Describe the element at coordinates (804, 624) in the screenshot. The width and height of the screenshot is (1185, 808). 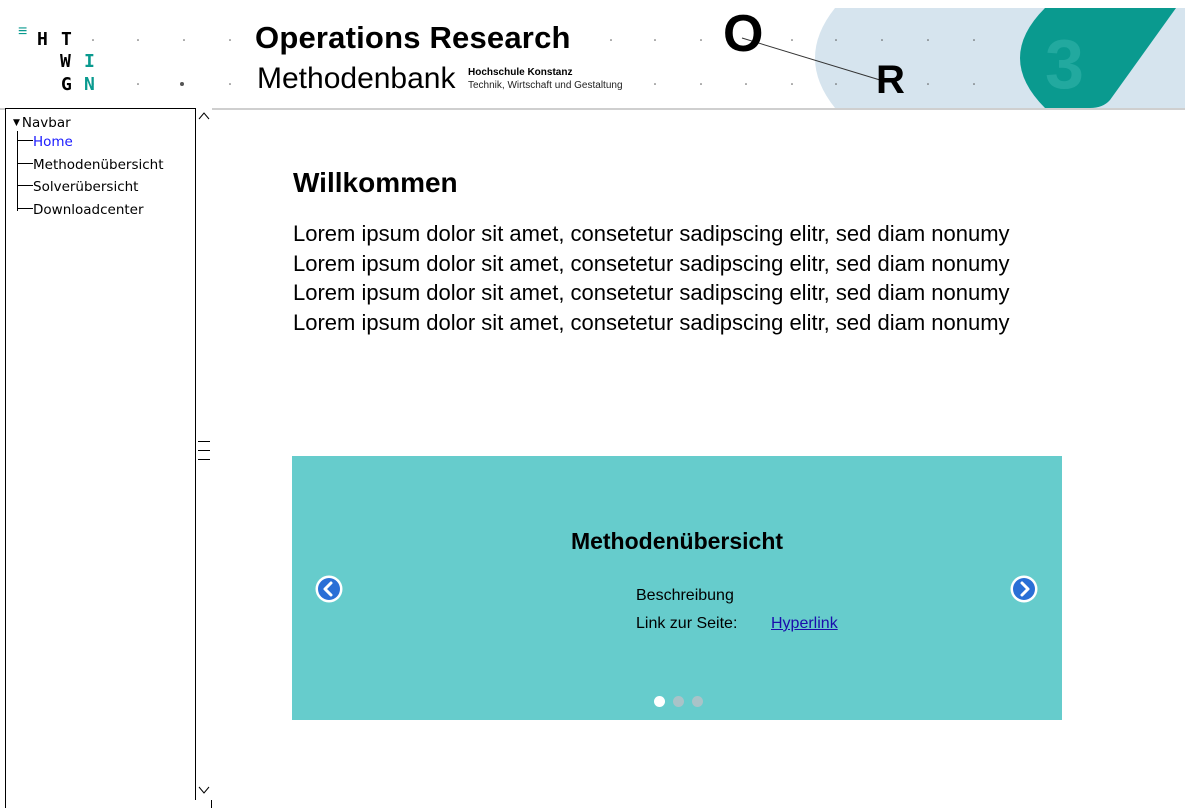
I see `carousel-hyperlink: Hyperlink` at that location.